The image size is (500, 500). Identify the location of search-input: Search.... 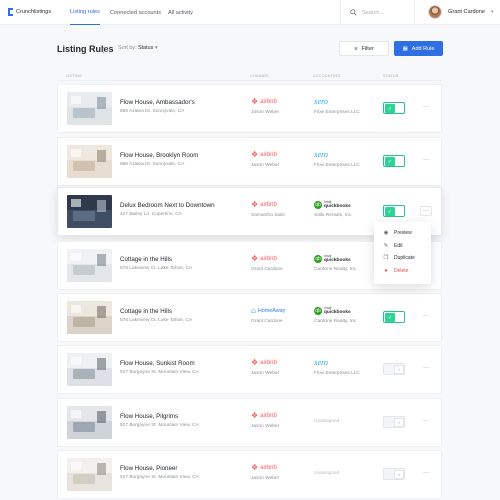
(373, 13).